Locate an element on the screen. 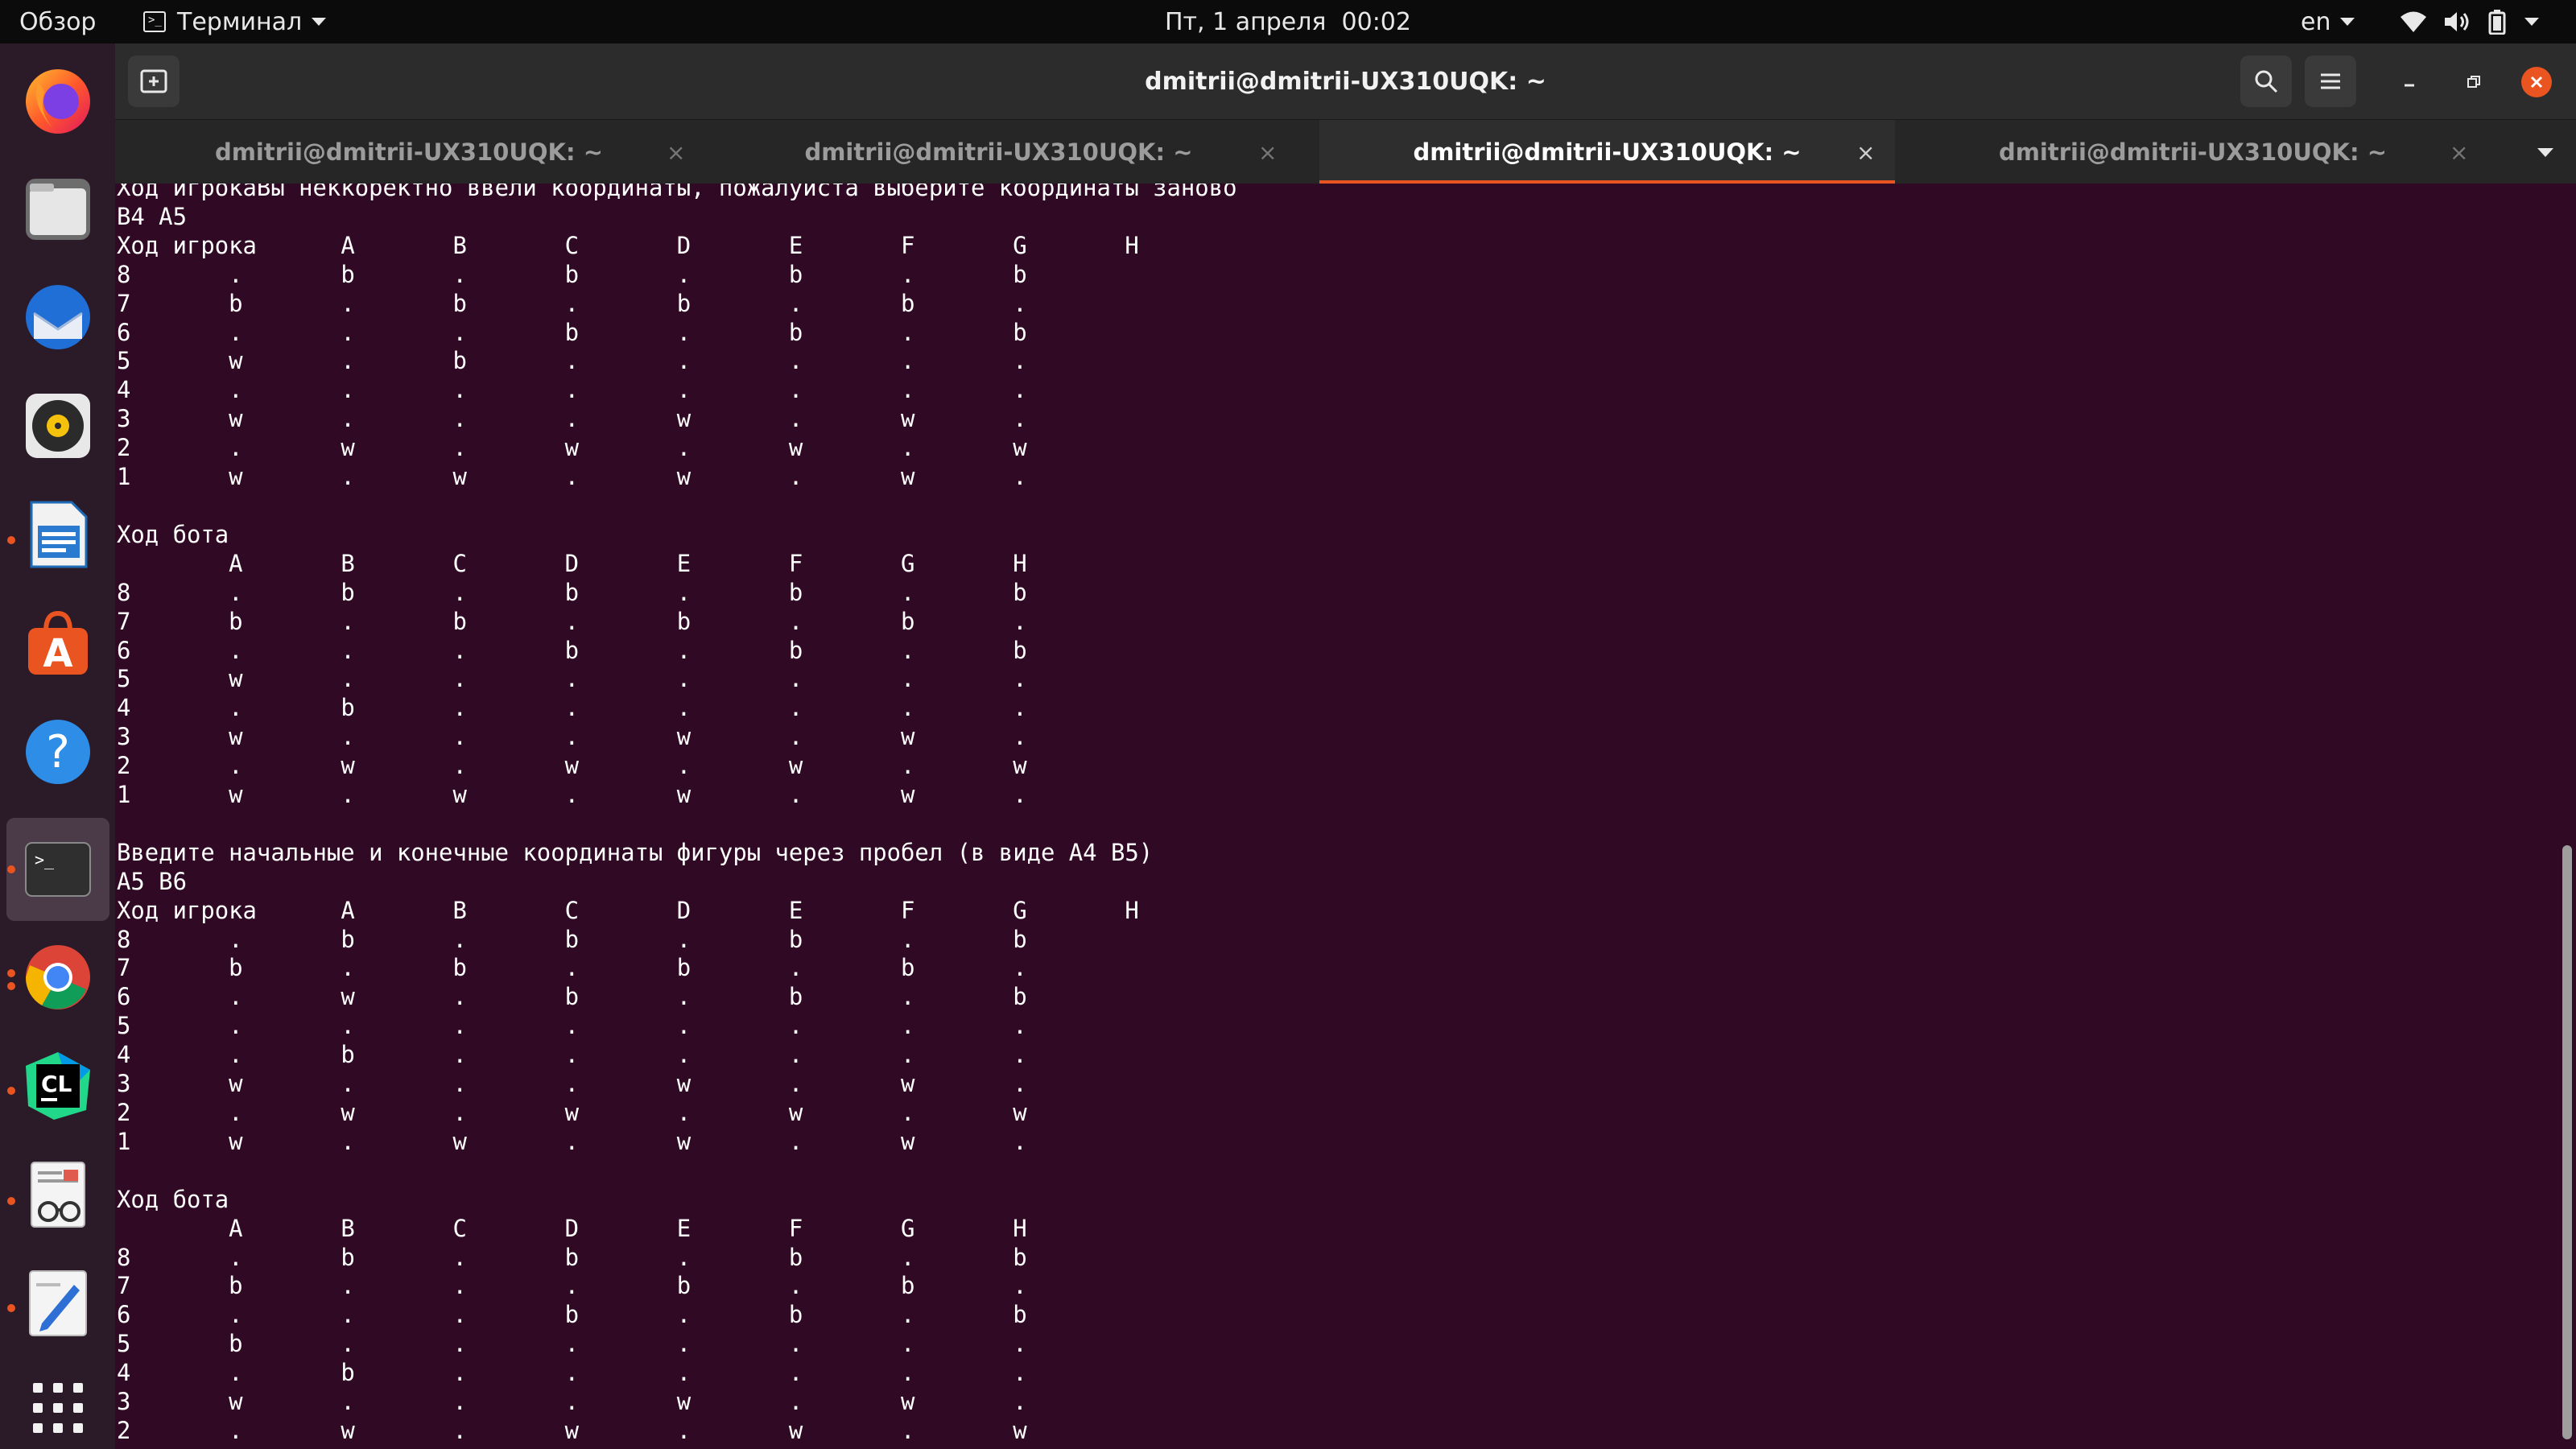 Image resolution: width=2576 pixels, height=1449 pixels. close-button is located at coordinates (2536, 82).